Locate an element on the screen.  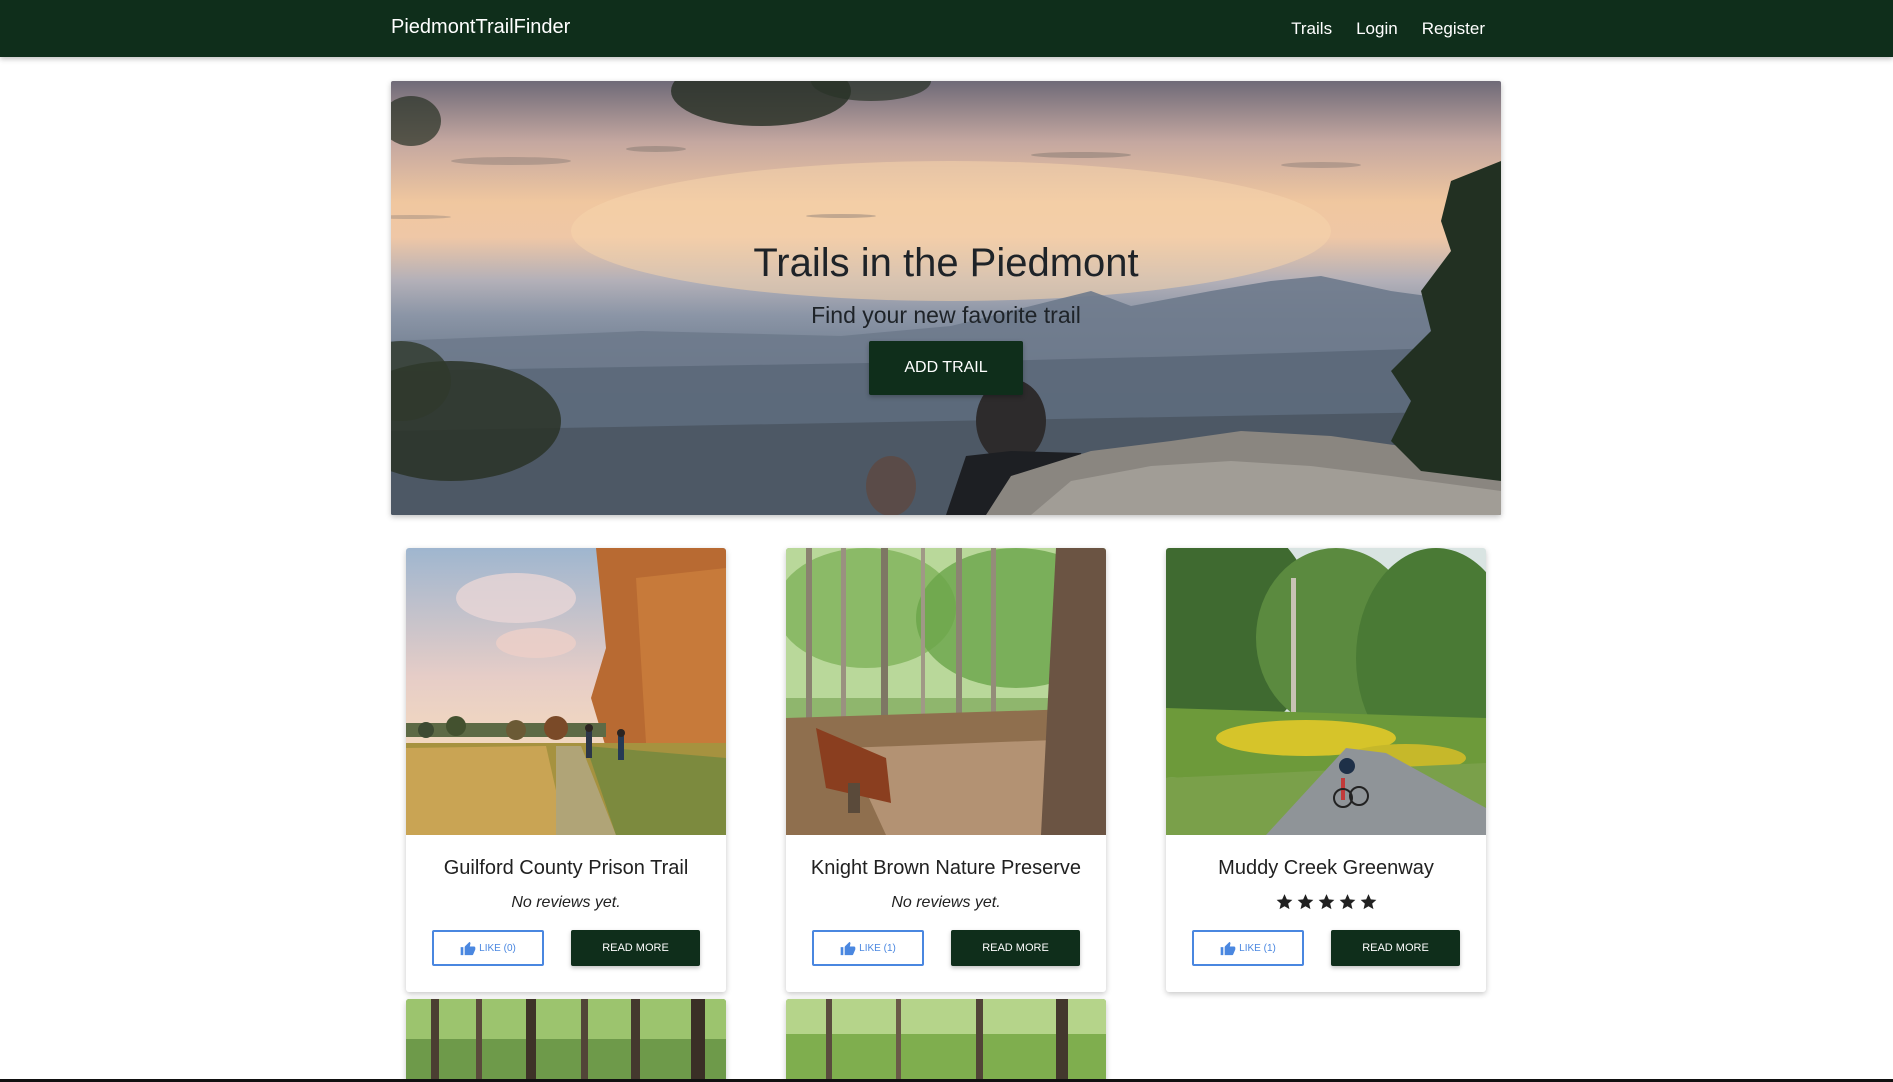
nav-link-trails: Trails is located at coordinates (1311, 29).